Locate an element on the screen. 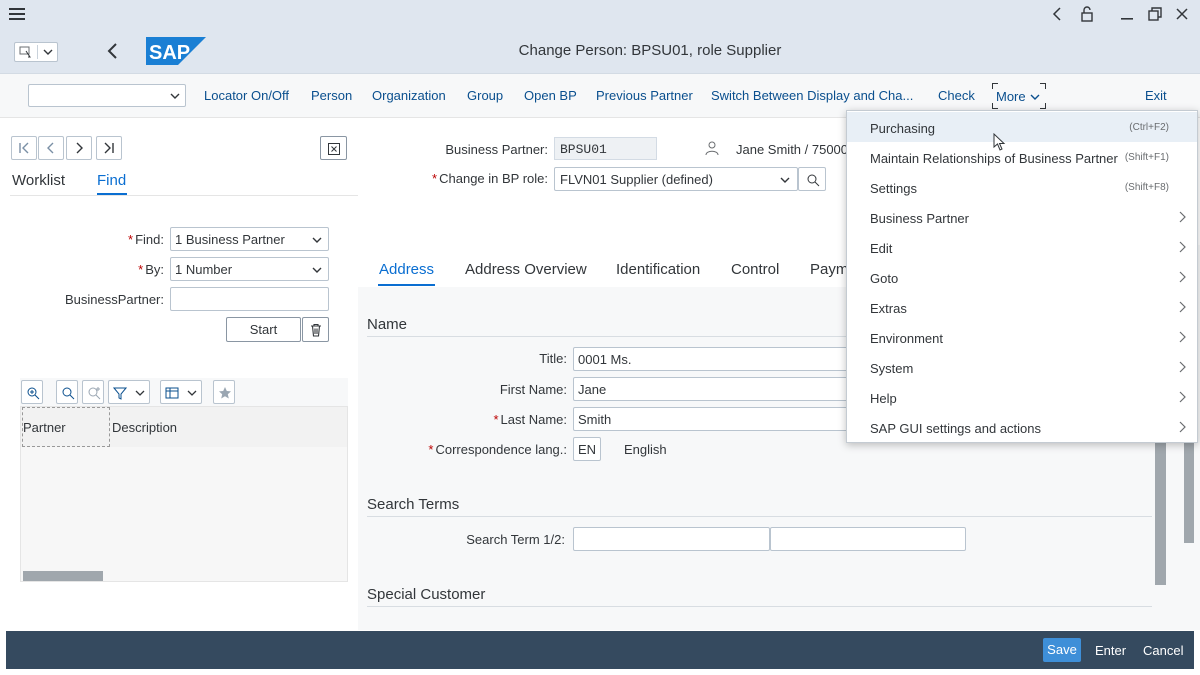 Image resolution: width=1200 pixels, height=675 pixels. menu-button-separator is located at coordinates (37, 52).